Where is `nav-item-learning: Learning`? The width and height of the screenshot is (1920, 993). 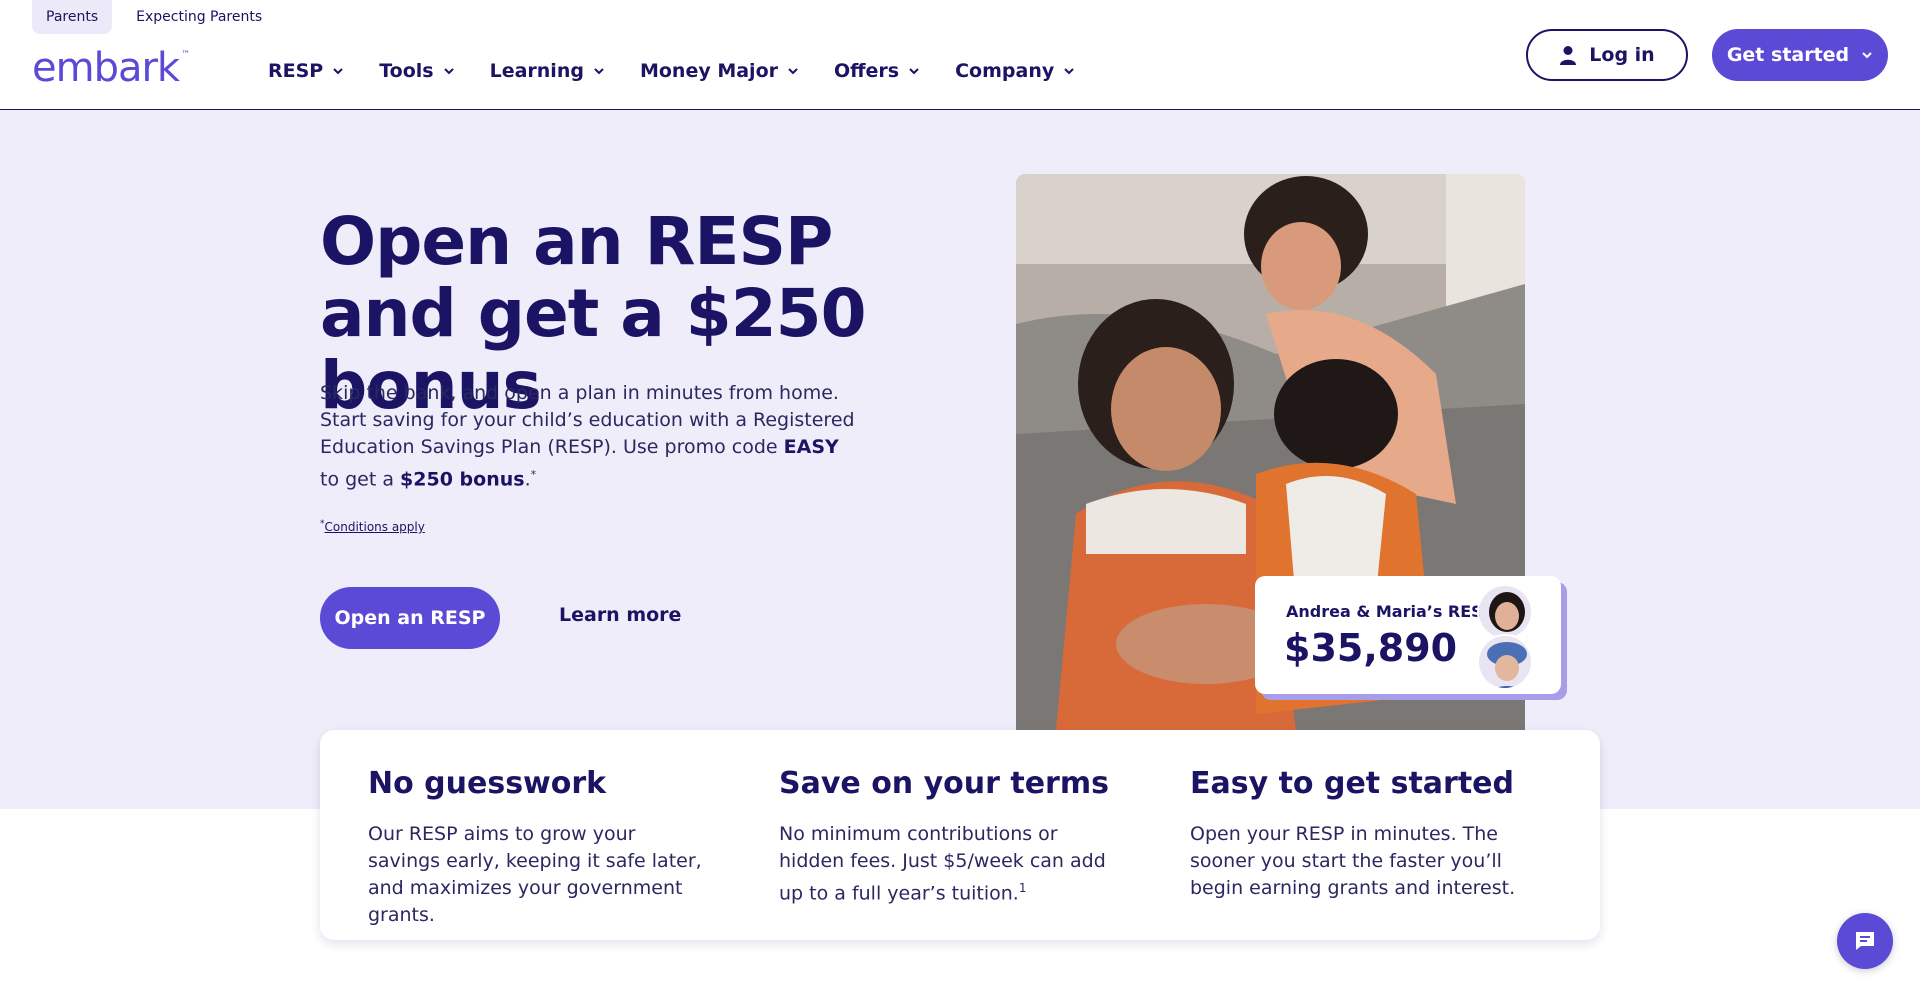
nav-item-learning: Learning is located at coordinates (547, 71).